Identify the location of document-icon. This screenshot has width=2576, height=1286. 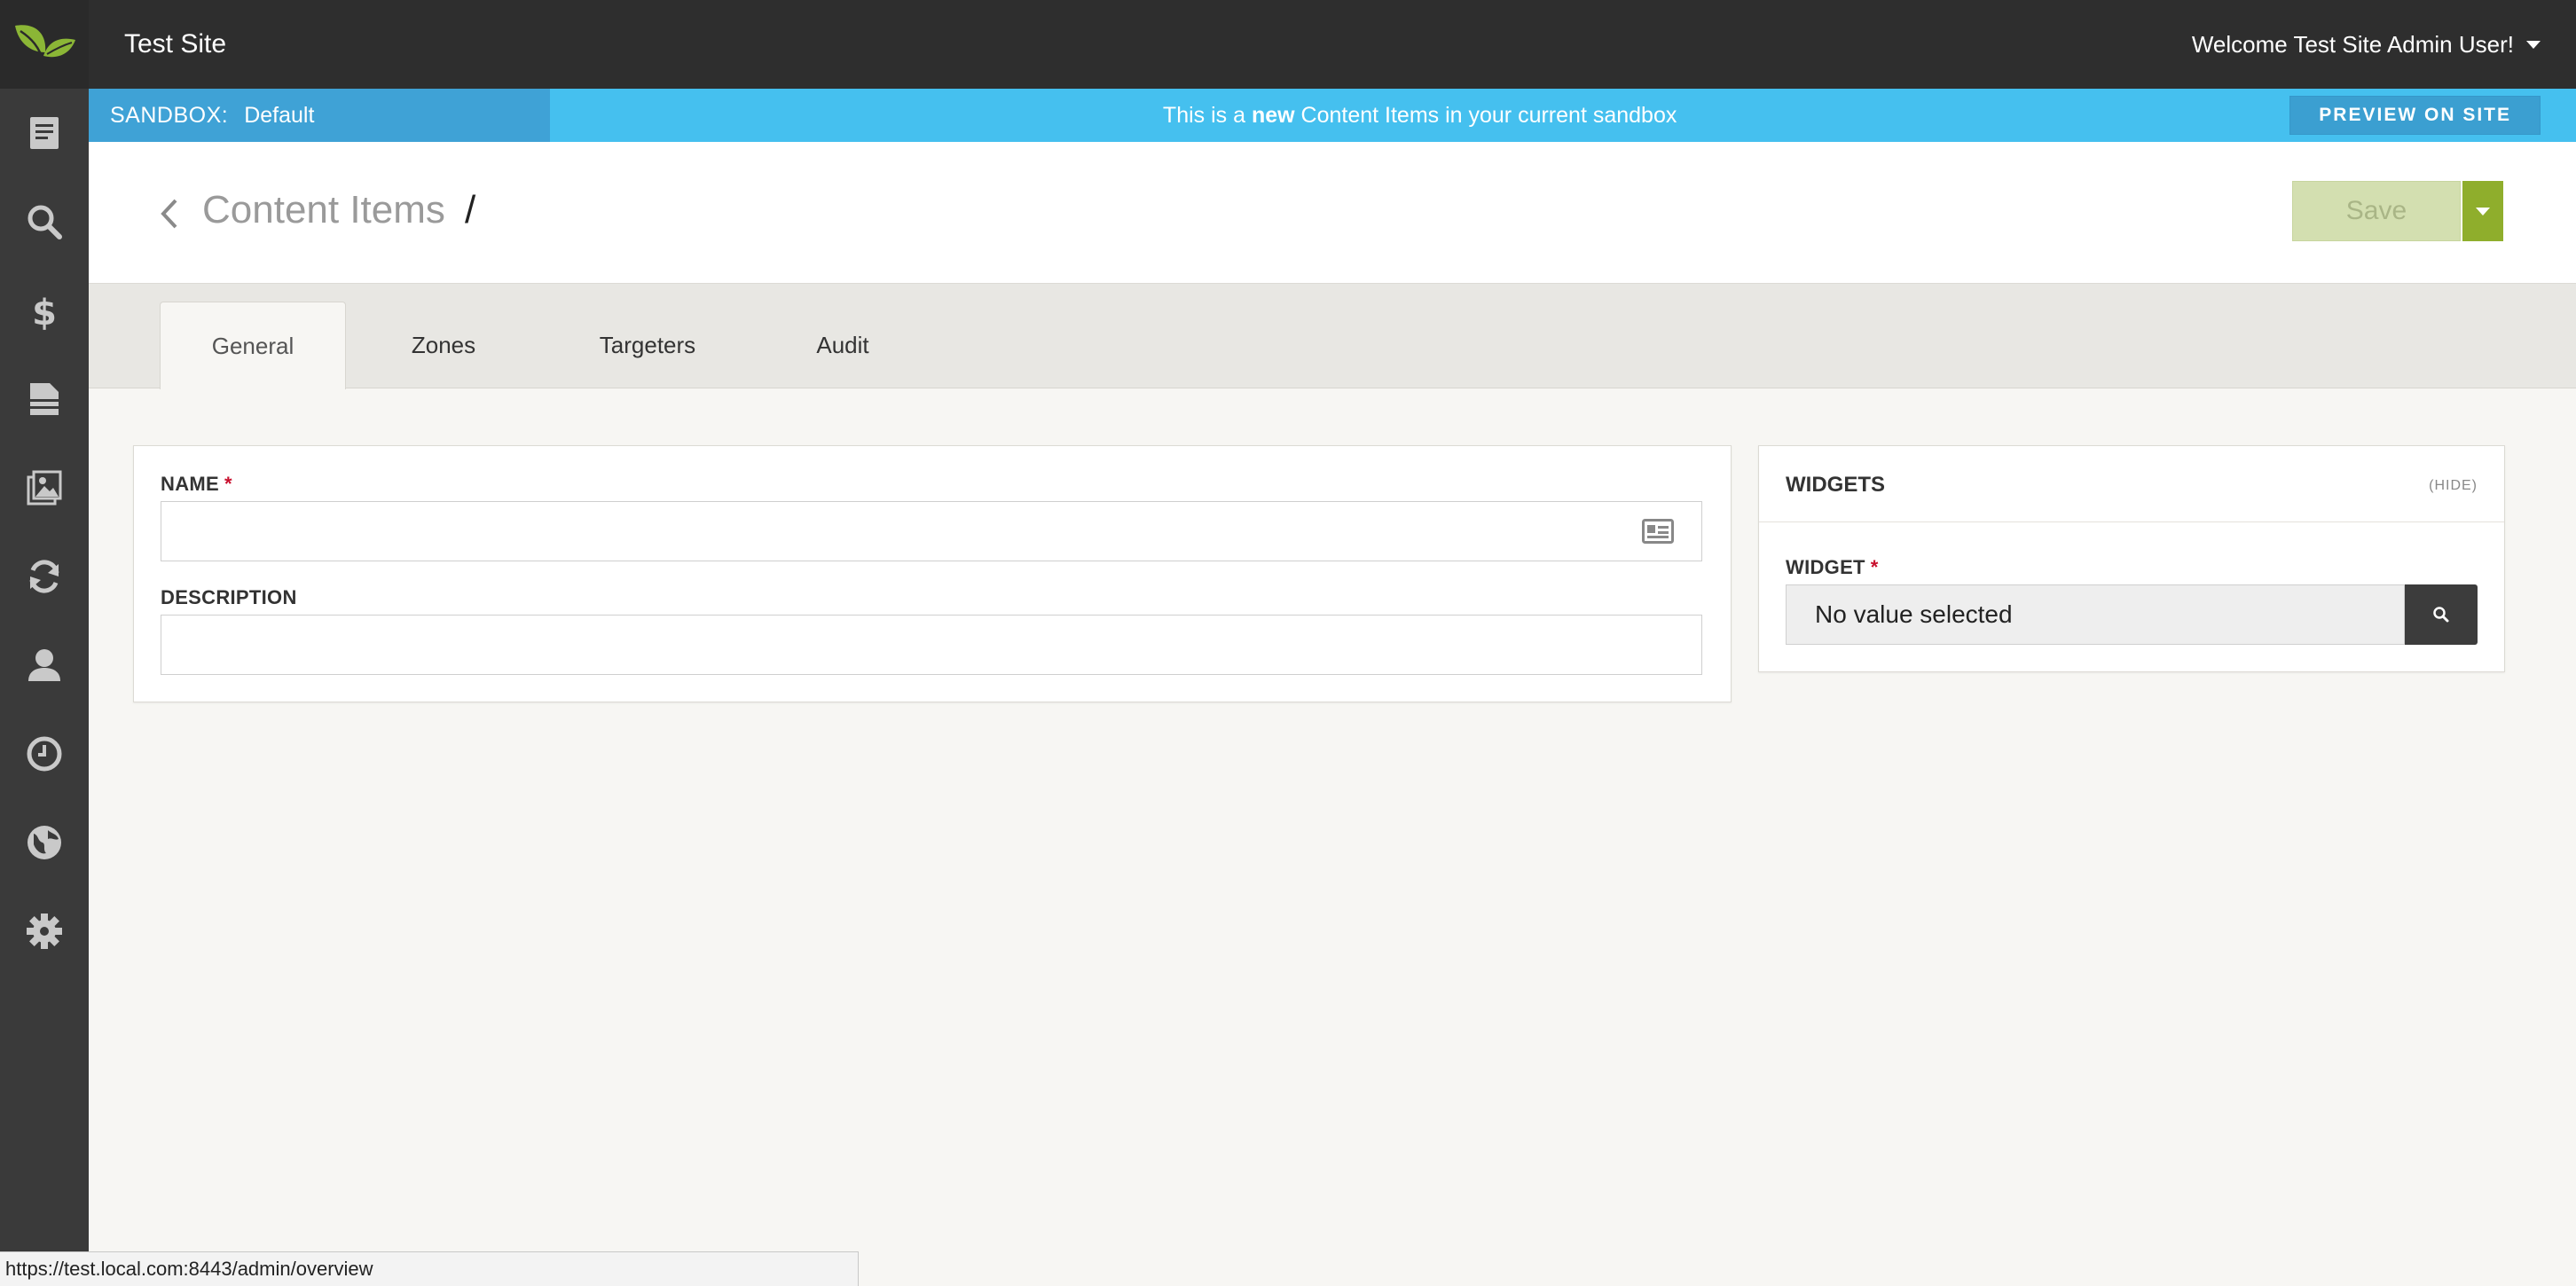
(44, 133).